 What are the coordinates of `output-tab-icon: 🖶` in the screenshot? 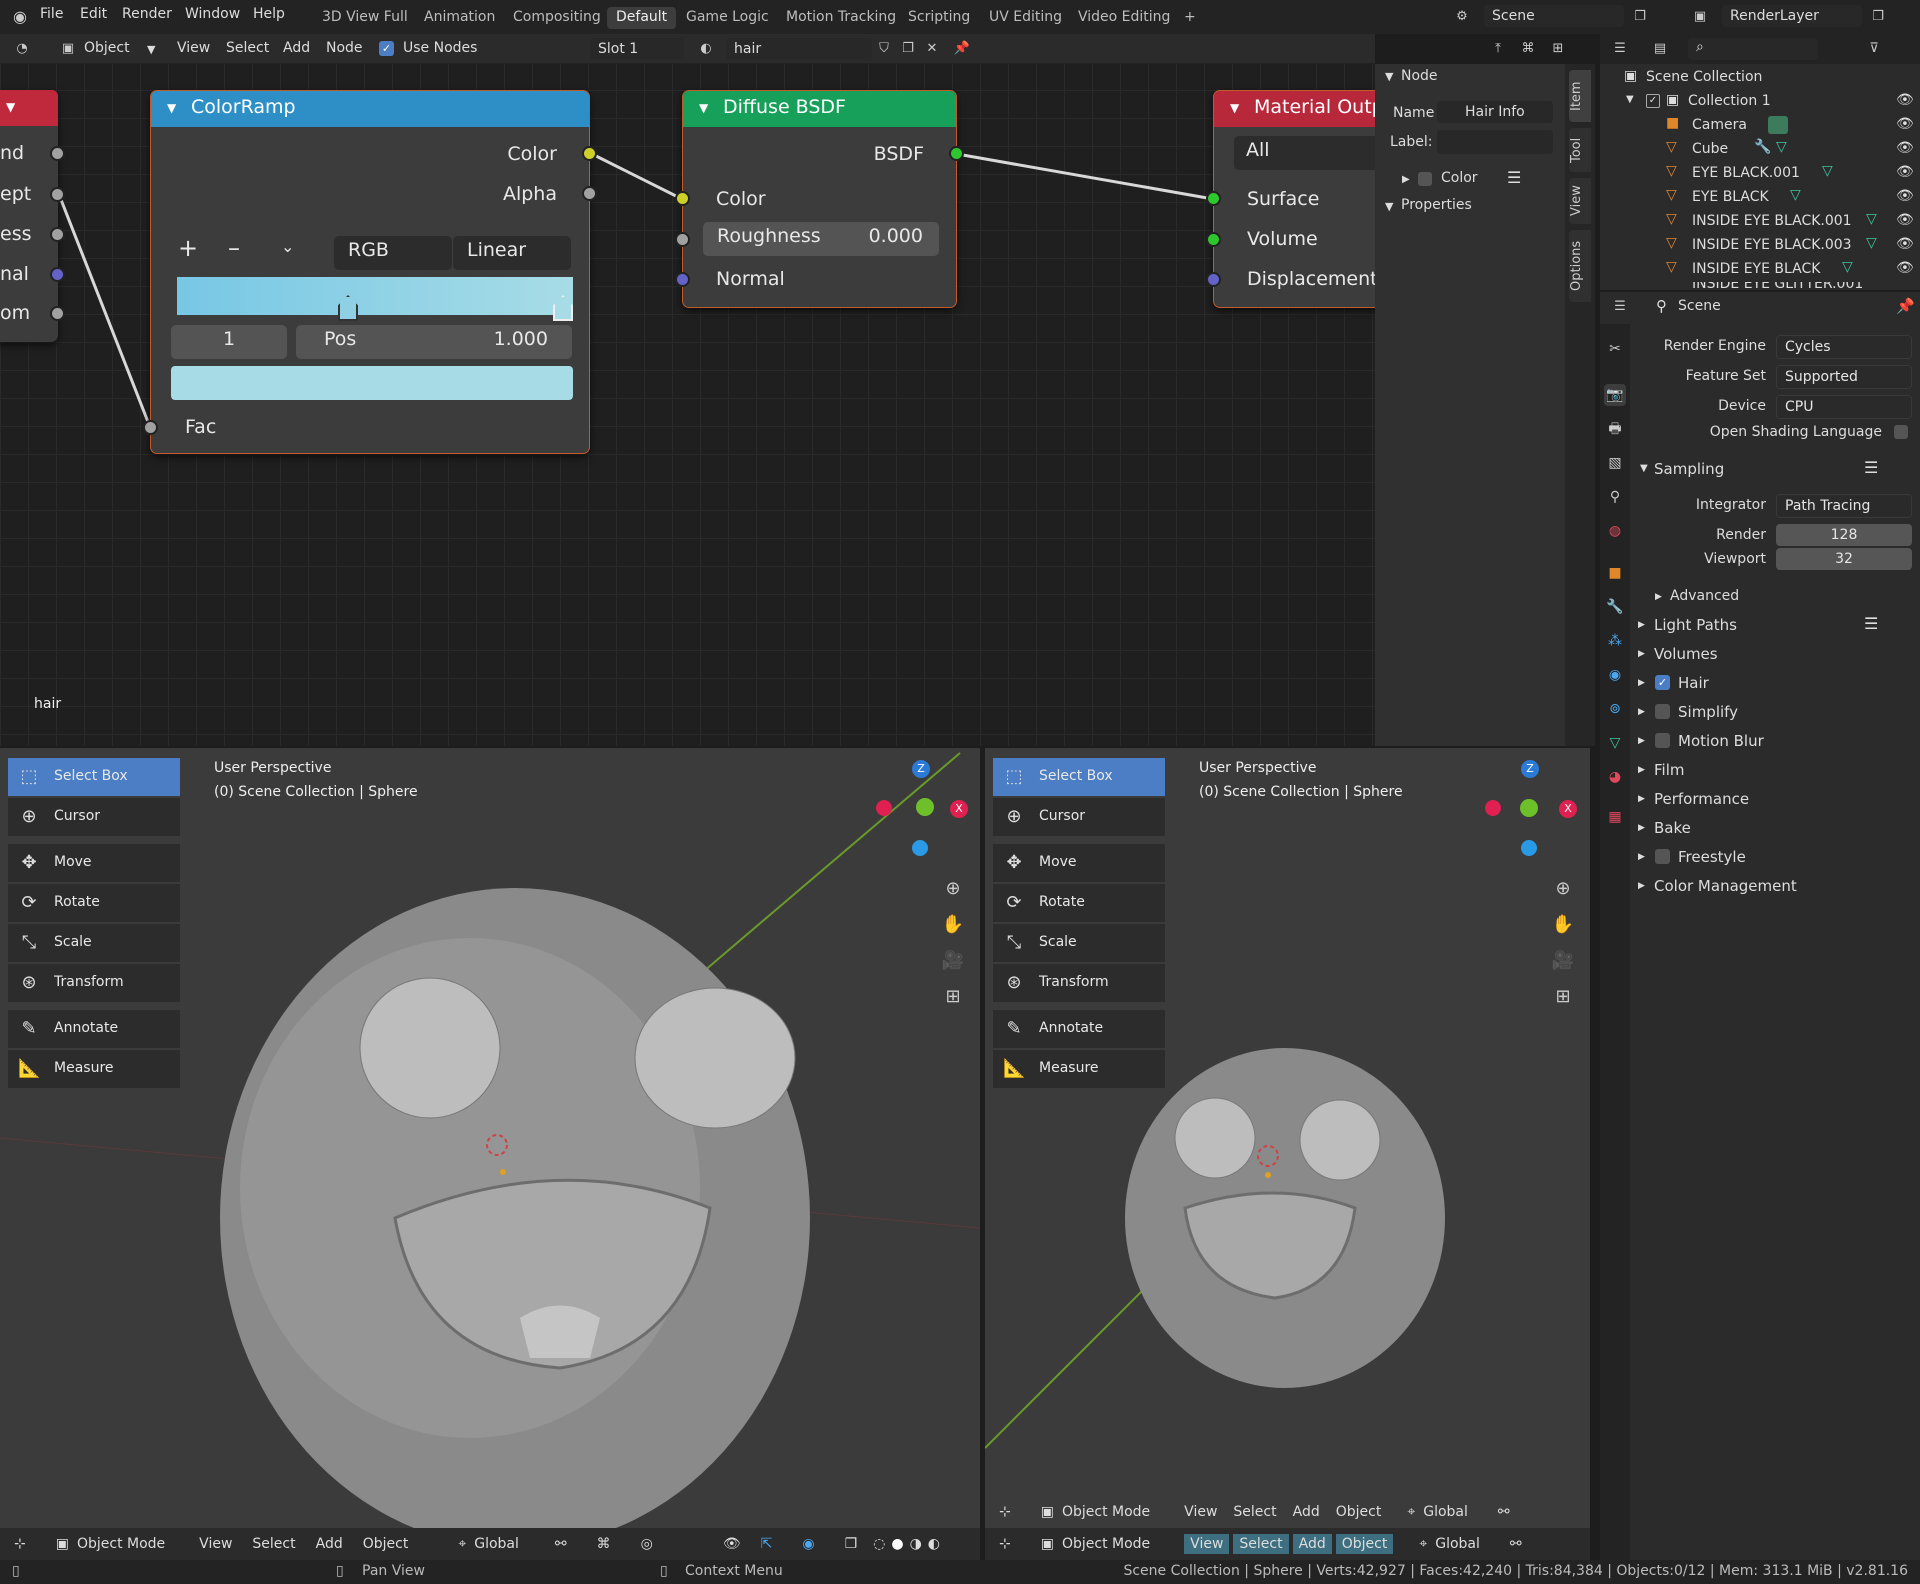 It's located at (1615, 429).